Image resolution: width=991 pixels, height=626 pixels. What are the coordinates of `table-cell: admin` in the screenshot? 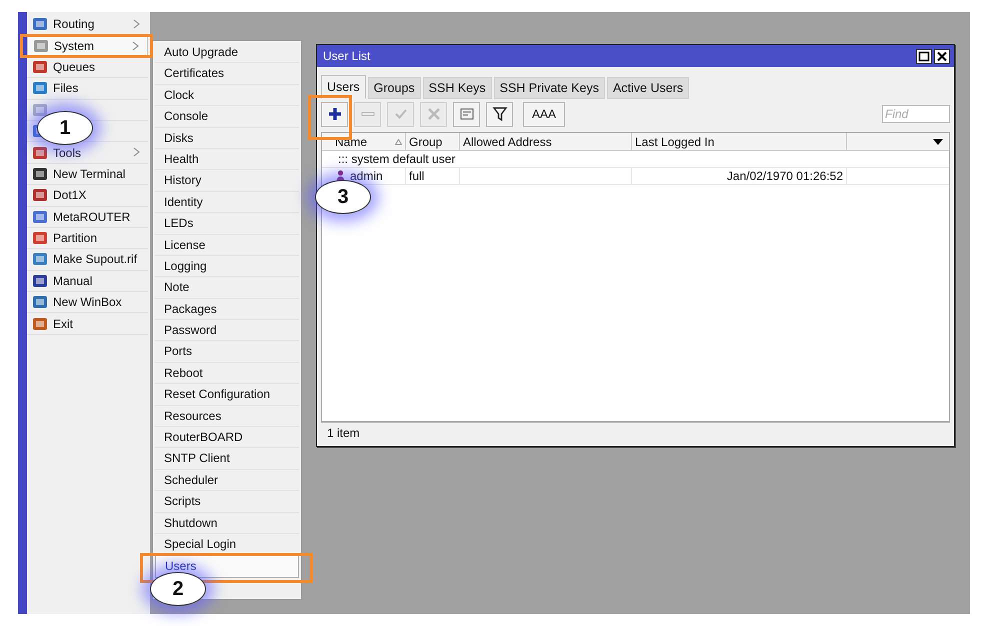 It's located at (366, 176).